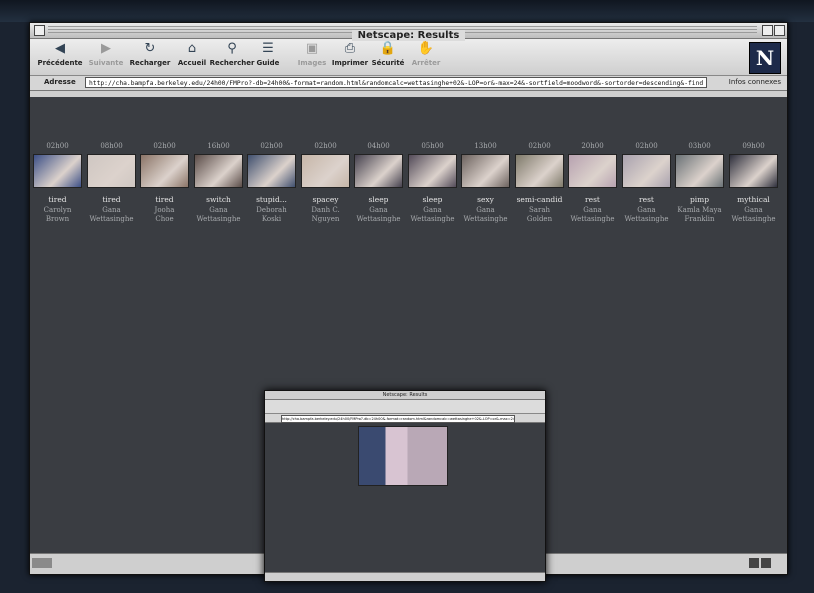 The width and height of the screenshot is (814, 593). I want to click on result-item: 09h00 mythical Gana Wettasinghe, so click(753, 183).